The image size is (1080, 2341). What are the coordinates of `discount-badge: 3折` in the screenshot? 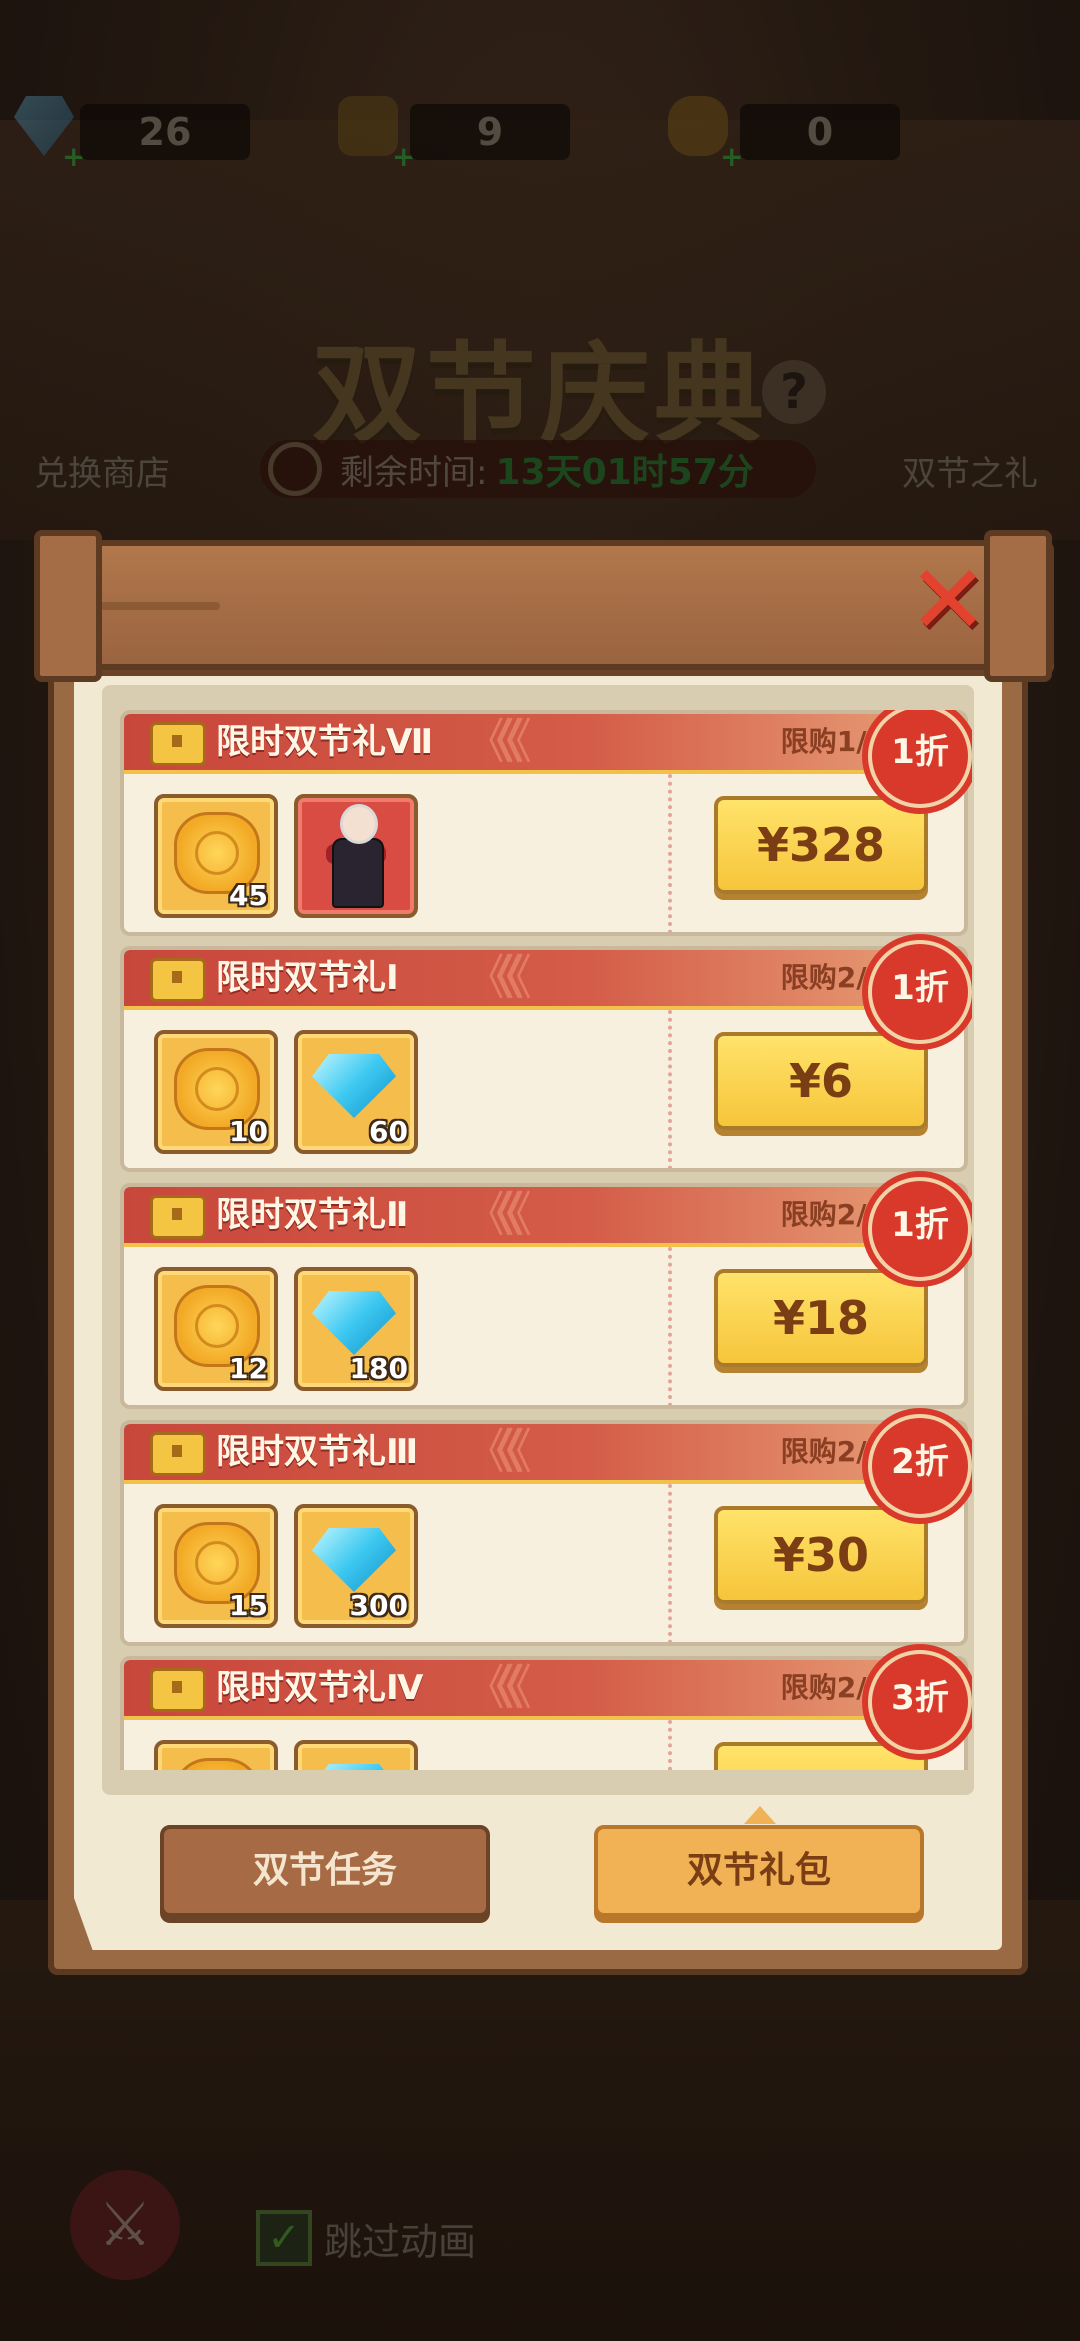 It's located at (920, 1702).